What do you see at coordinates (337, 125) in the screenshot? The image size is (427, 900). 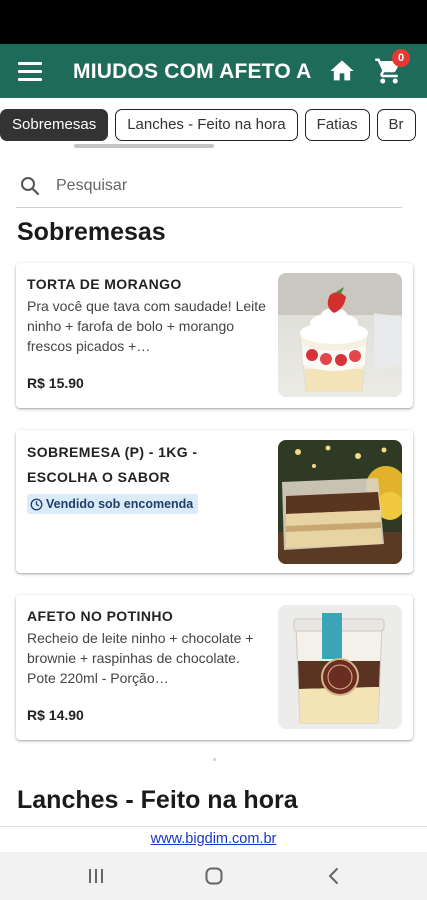 I see `tab-fatias: Fatias` at bounding box center [337, 125].